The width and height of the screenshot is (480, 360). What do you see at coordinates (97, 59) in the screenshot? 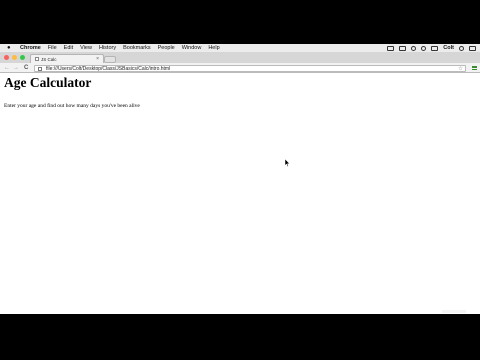
I see `close-tab-icon: ×` at bounding box center [97, 59].